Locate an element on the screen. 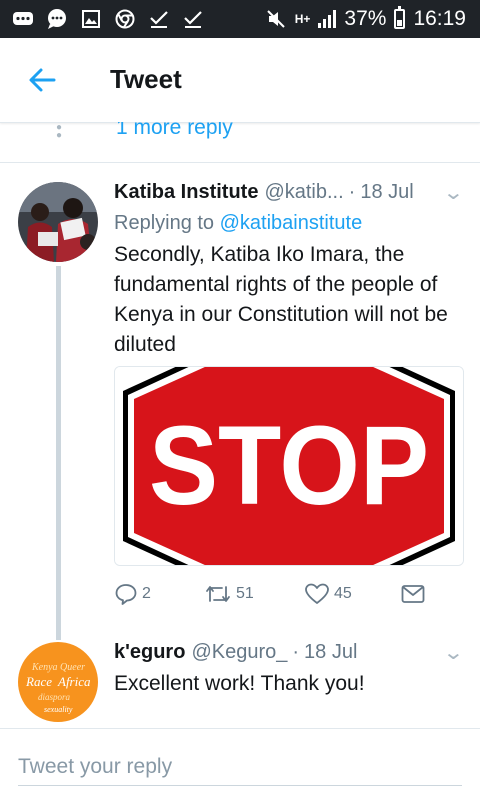  envelope-icon is located at coordinates (413, 594).